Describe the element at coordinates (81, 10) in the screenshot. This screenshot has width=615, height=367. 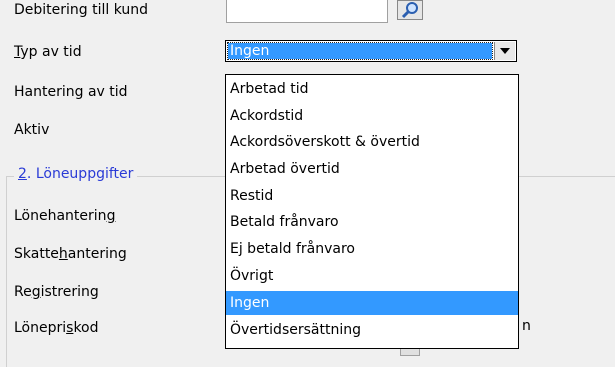
I see `label-debitering: Debitering till kund` at that location.